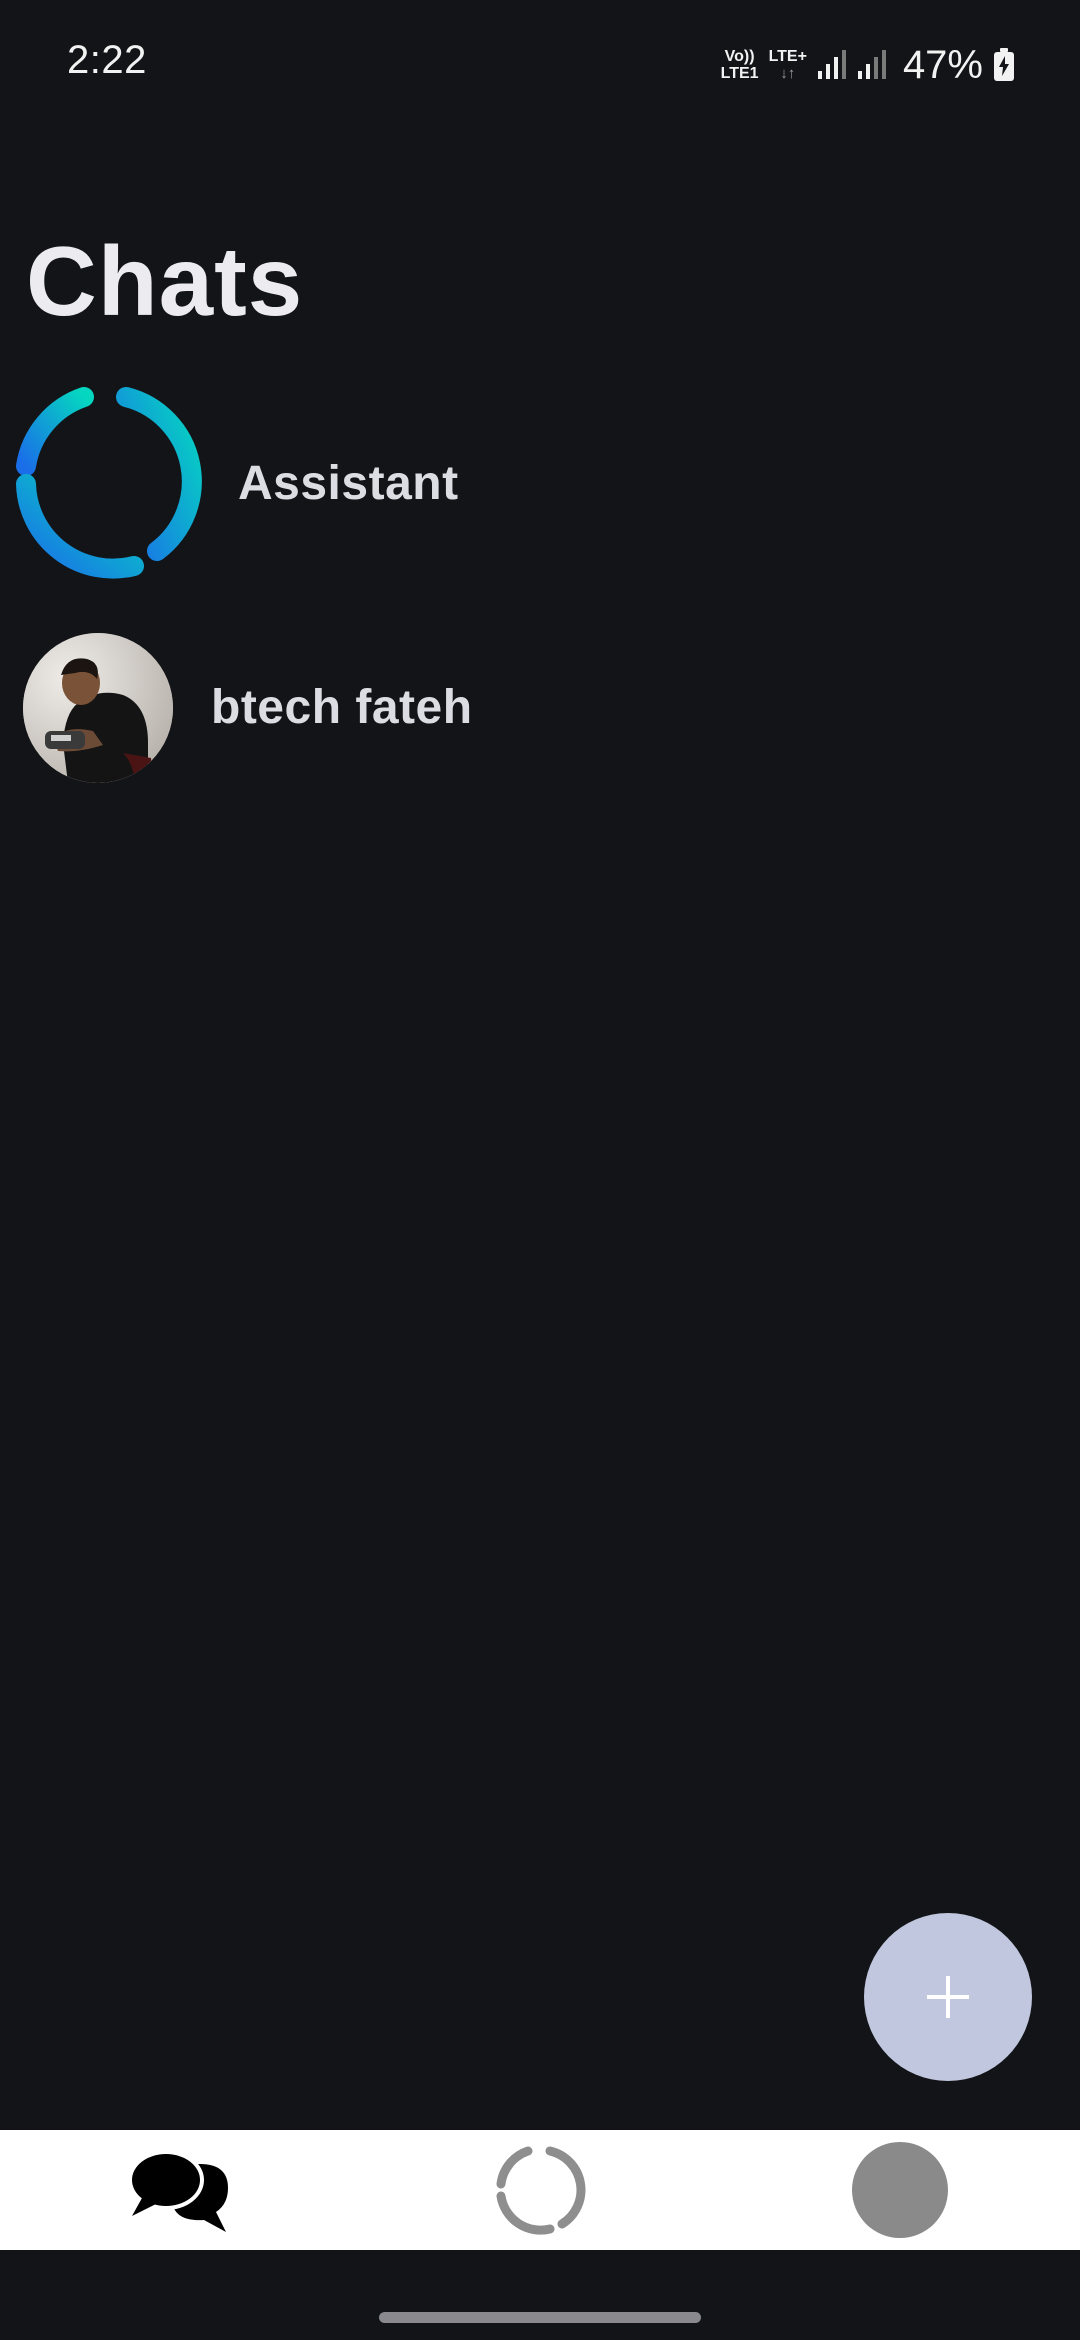 The width and height of the screenshot is (1080, 2340). I want to click on chat-name: Assistant, so click(348, 483).